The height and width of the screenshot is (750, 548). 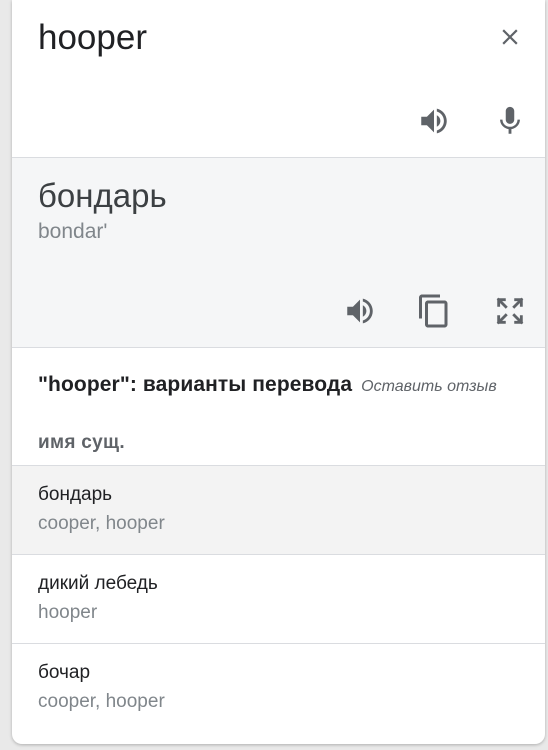 I want to click on list-item: дикий лебедь hooper, so click(x=278, y=598).